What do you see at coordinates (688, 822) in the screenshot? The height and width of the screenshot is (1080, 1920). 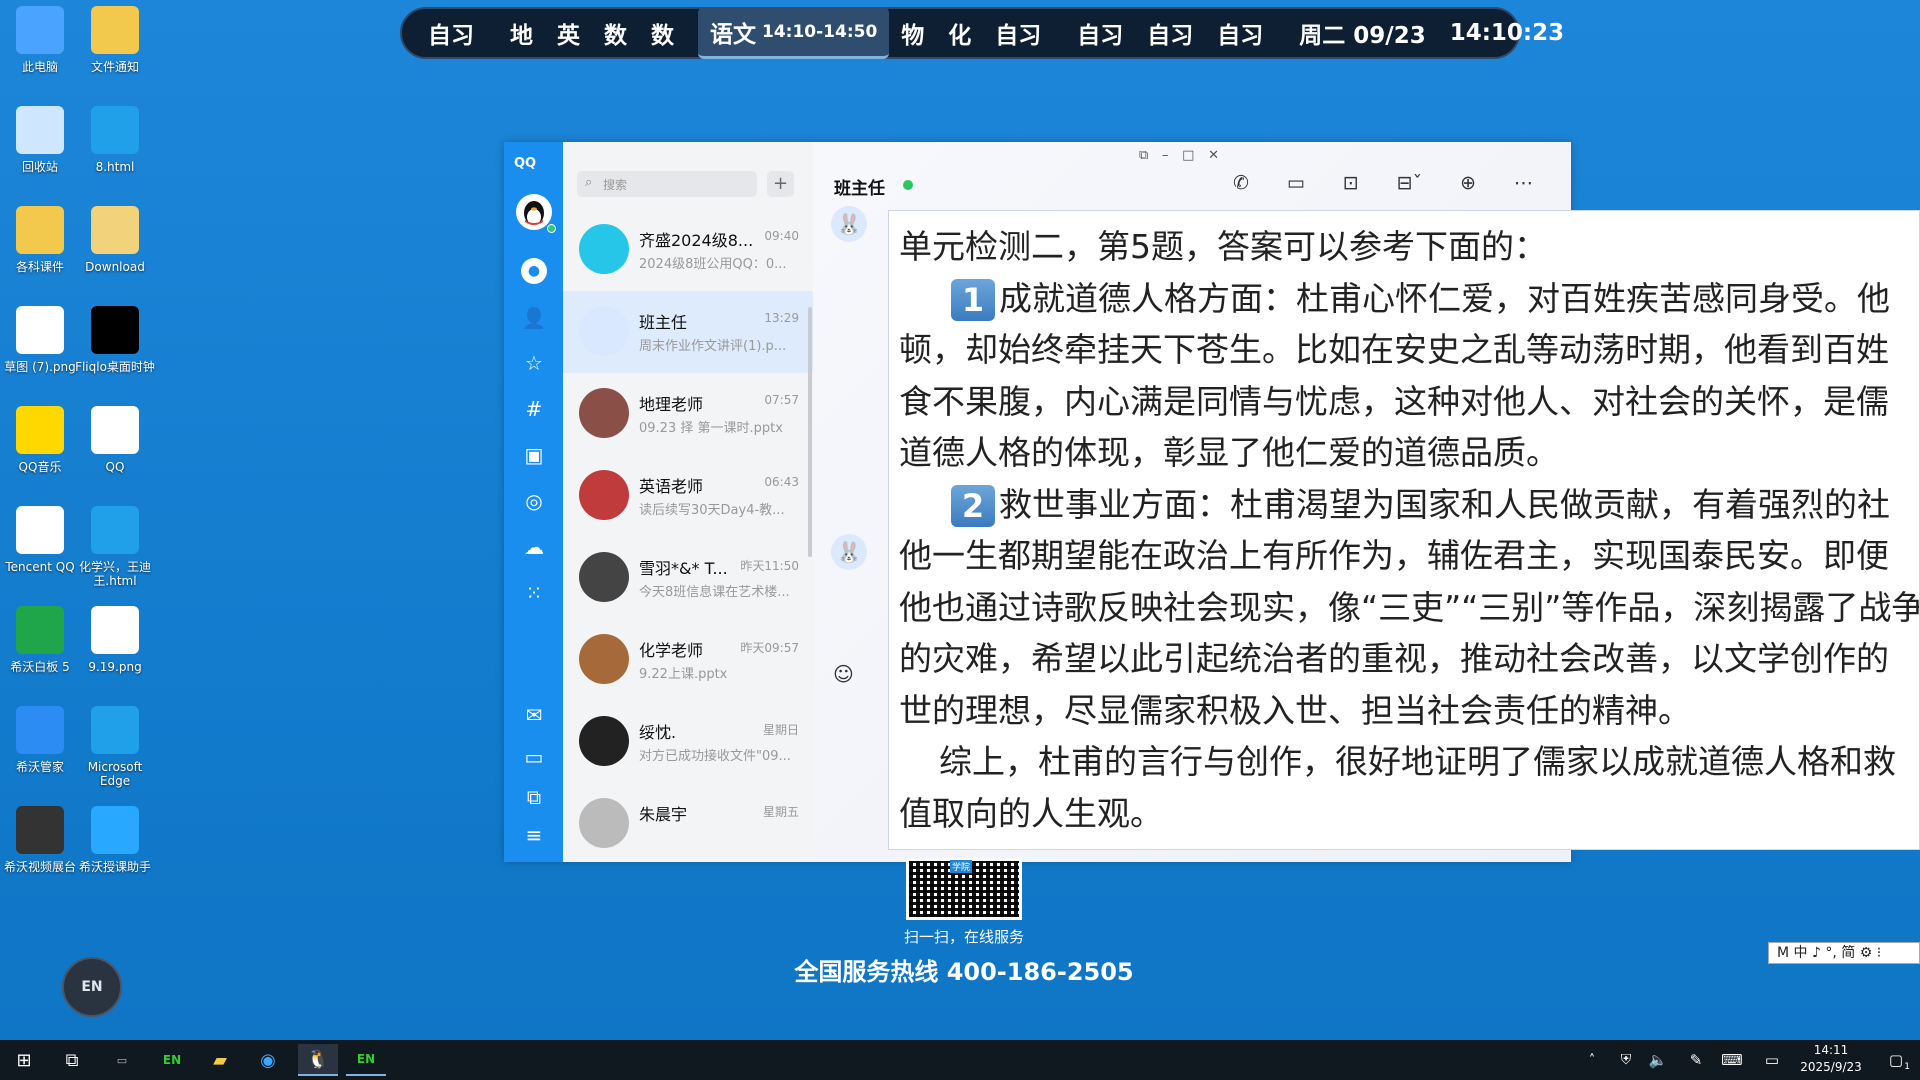 I see `chat-list-item: 朱晨宇 星期五` at bounding box center [688, 822].